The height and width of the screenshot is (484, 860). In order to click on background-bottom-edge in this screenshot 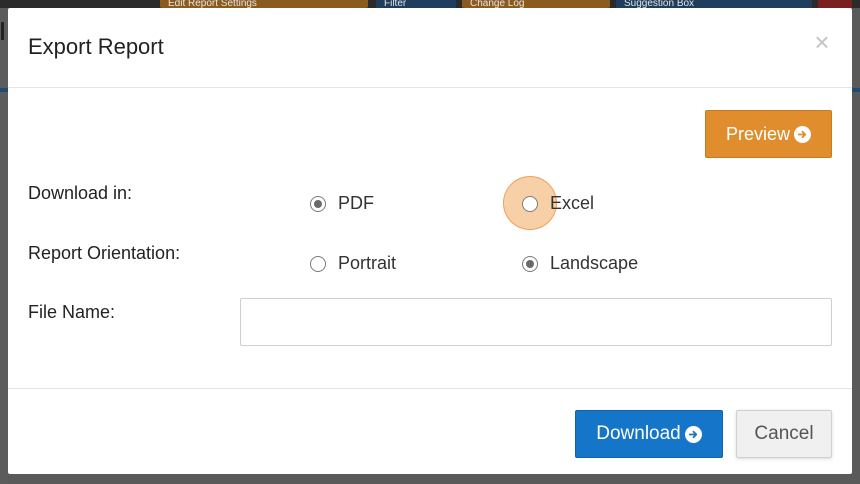, I will do `click(430, 479)`.